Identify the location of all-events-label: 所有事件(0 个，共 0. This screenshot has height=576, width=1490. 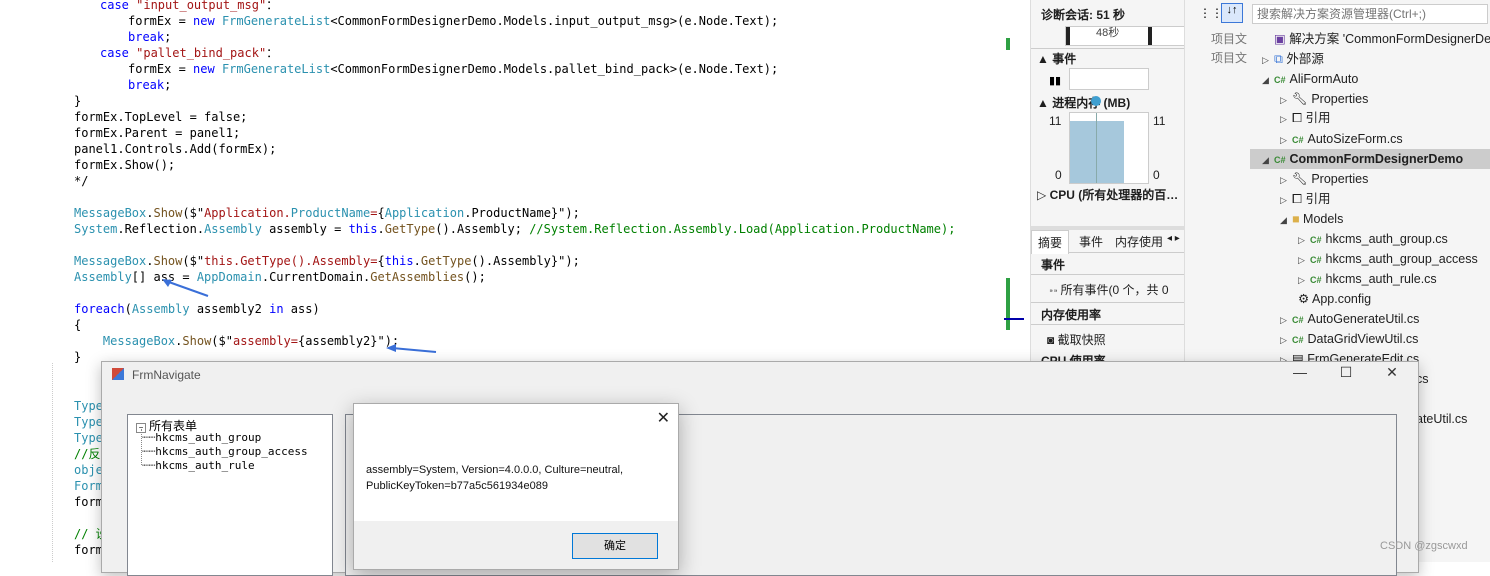
(1114, 290).